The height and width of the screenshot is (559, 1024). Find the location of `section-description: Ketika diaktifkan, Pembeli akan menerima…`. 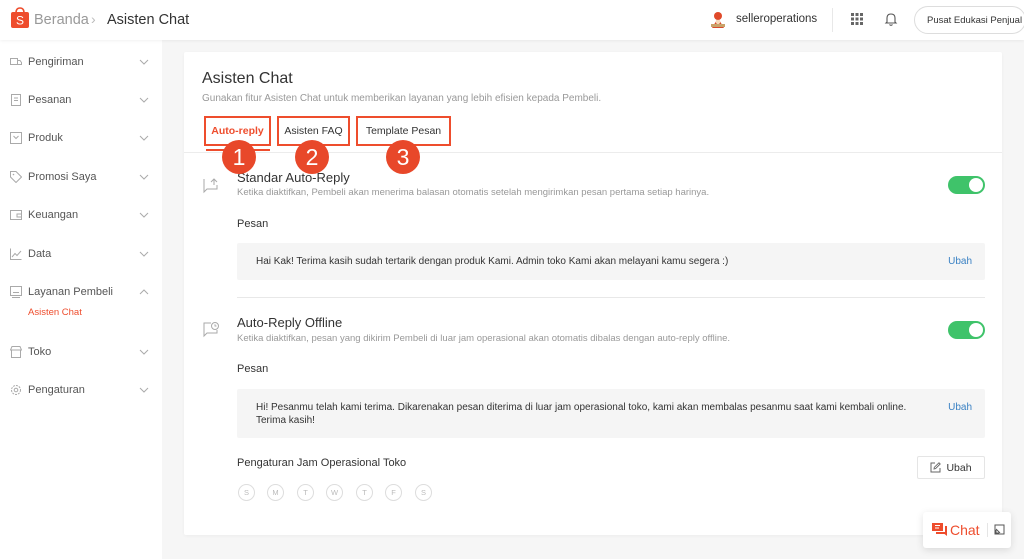

section-description: Ketika diaktifkan, Pembeli akan menerima… is located at coordinates (473, 192).